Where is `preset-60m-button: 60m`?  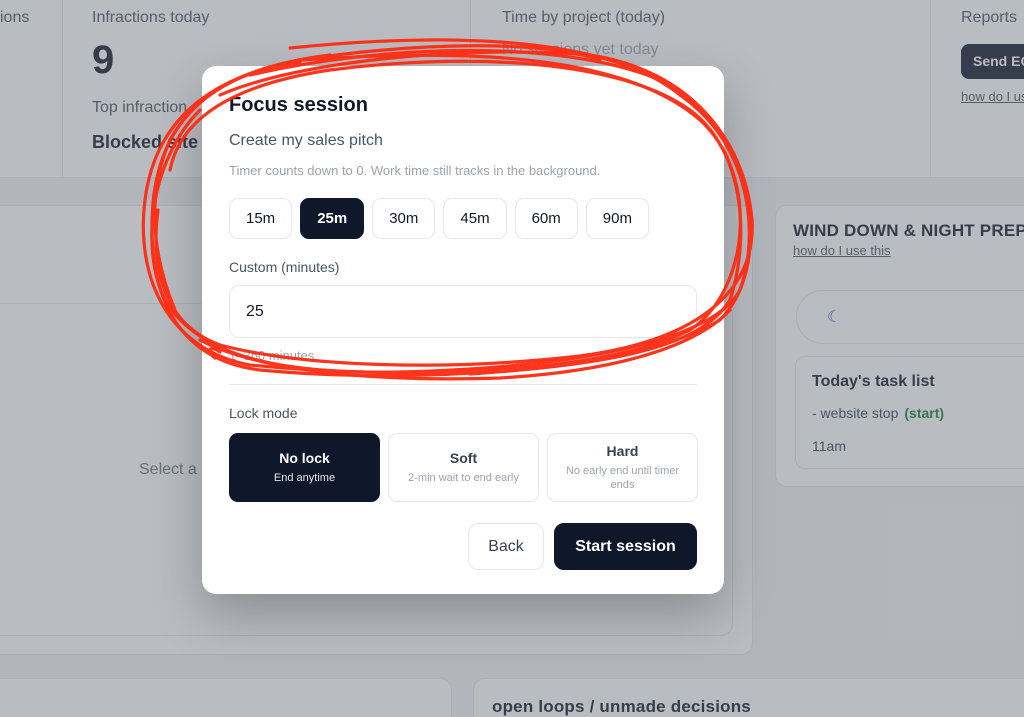
preset-60m-button: 60m is located at coordinates (546, 218).